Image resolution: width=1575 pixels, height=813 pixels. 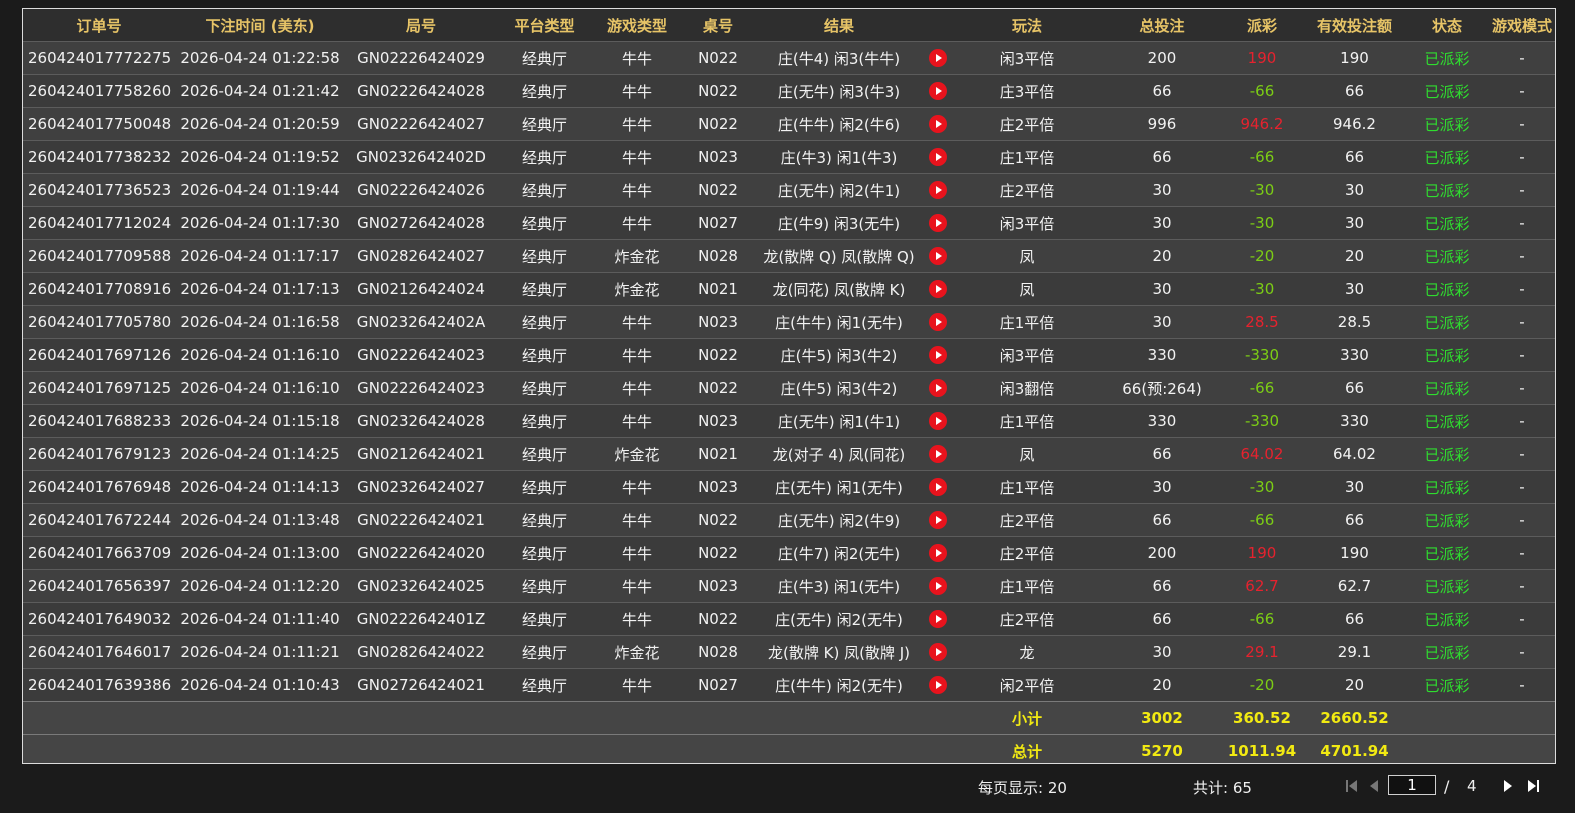 What do you see at coordinates (1510, 786) in the screenshot?
I see `next-page-icon` at bounding box center [1510, 786].